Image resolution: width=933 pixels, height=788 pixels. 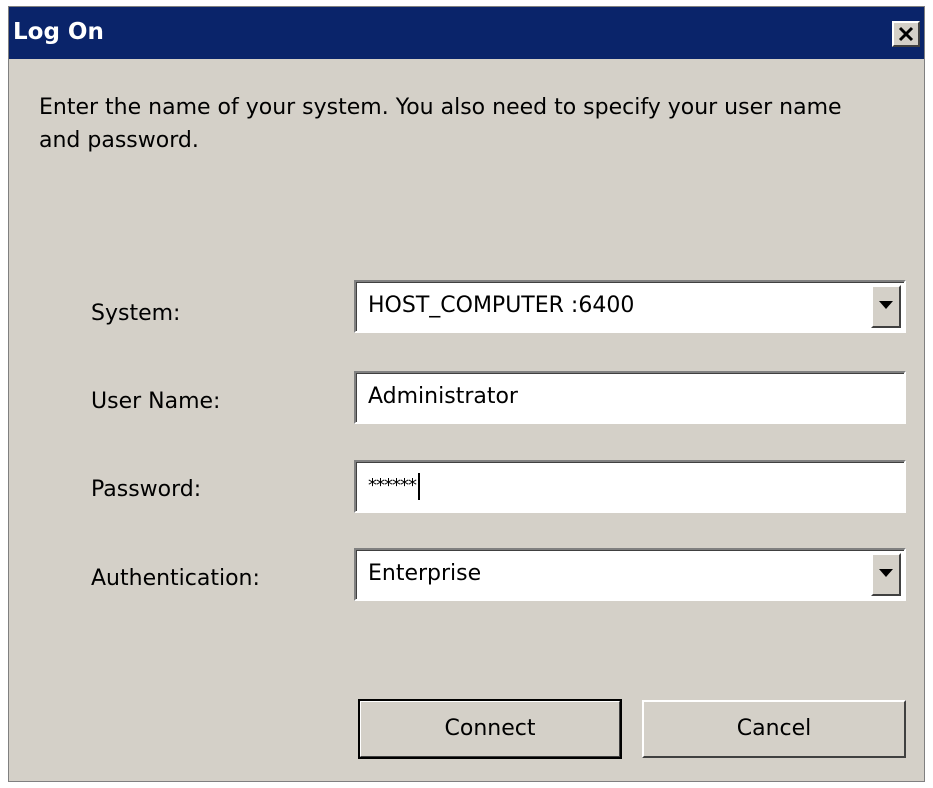 I want to click on close-button, so click(x=906, y=34).